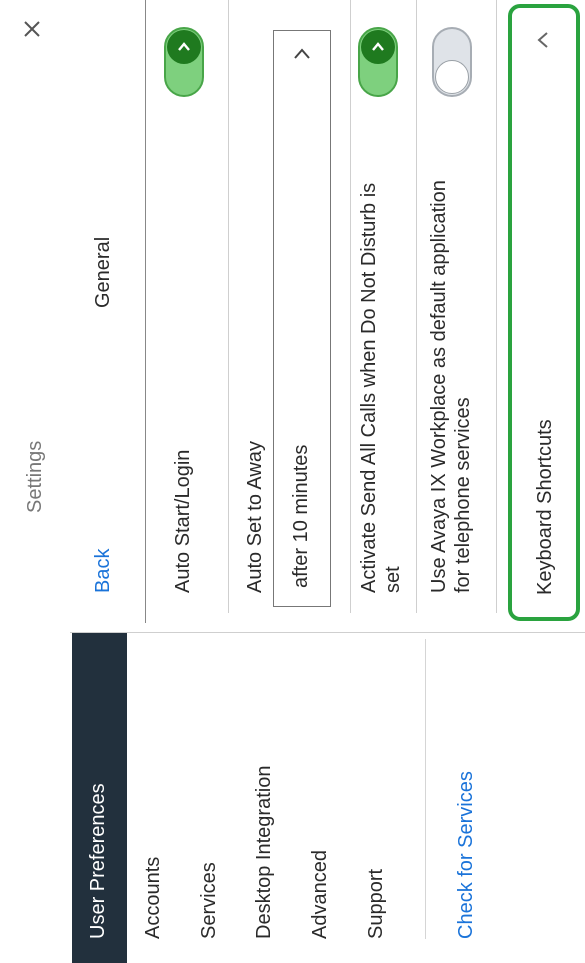 This screenshot has height=963, width=585. I want to click on auto-away-value: after 10 minutes, so click(301, 516).